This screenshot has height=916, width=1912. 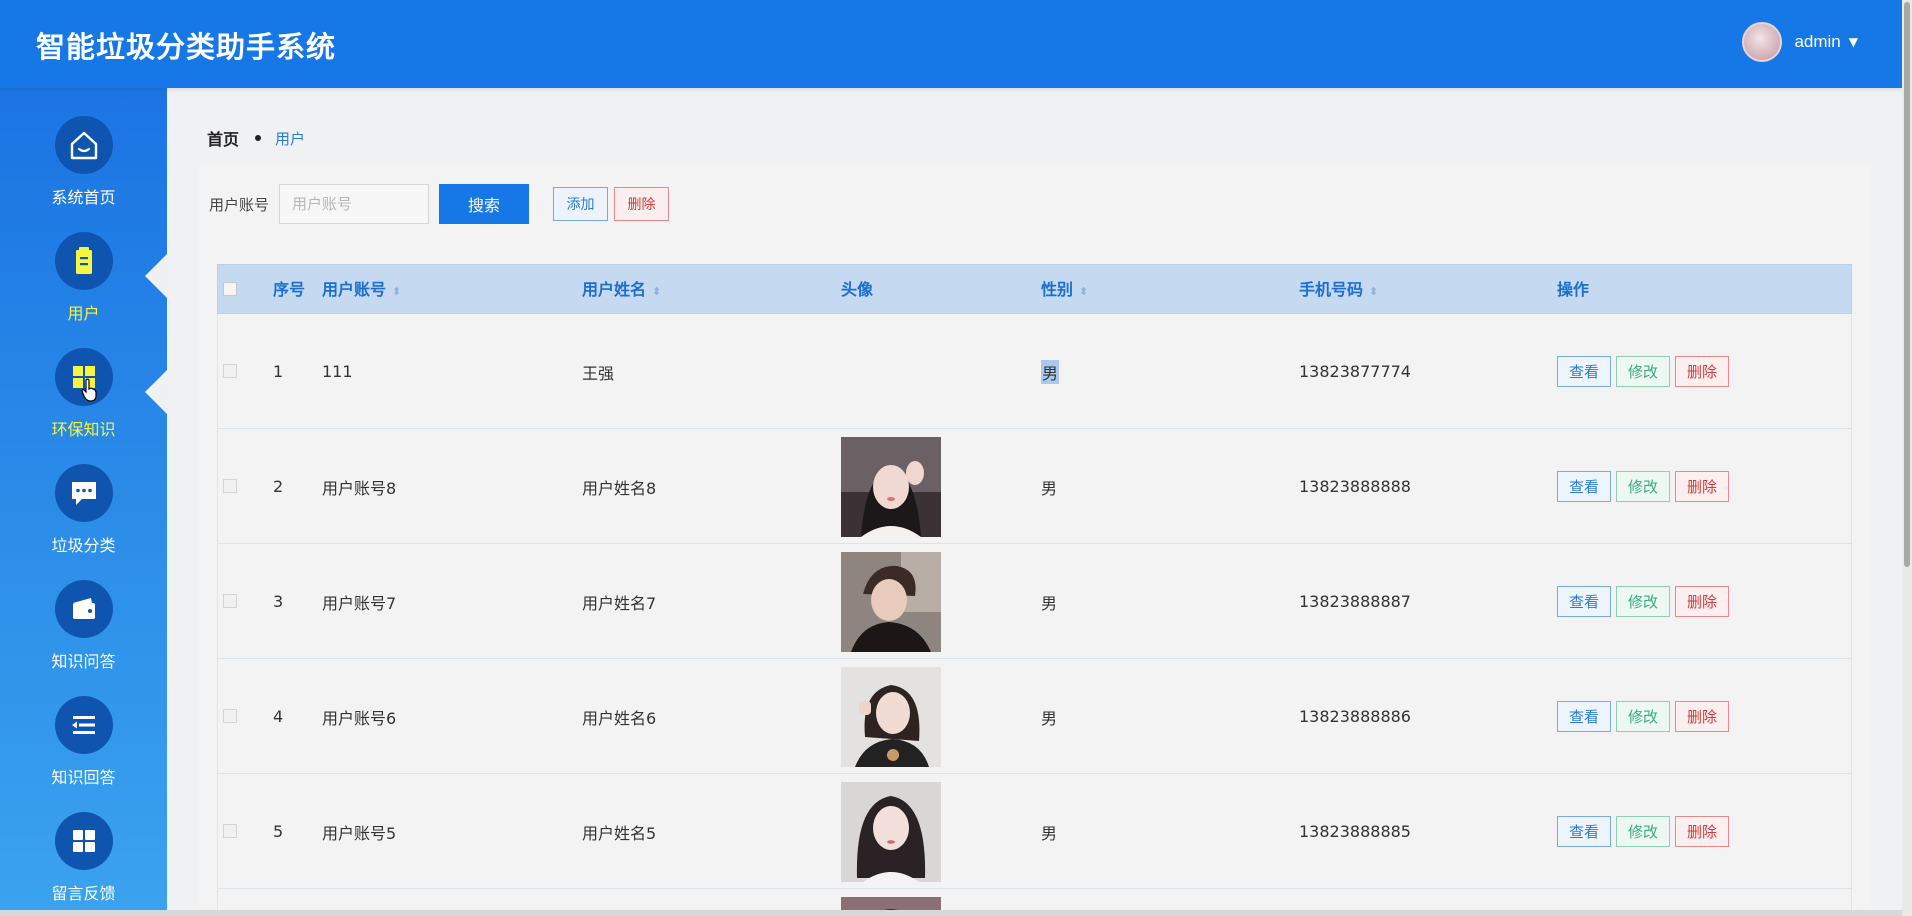 I want to click on sidebar: 系统首页 用户 环保知识 垃圾分类 知识问答 知识回答 留言反馈, so click(x=83, y=502).